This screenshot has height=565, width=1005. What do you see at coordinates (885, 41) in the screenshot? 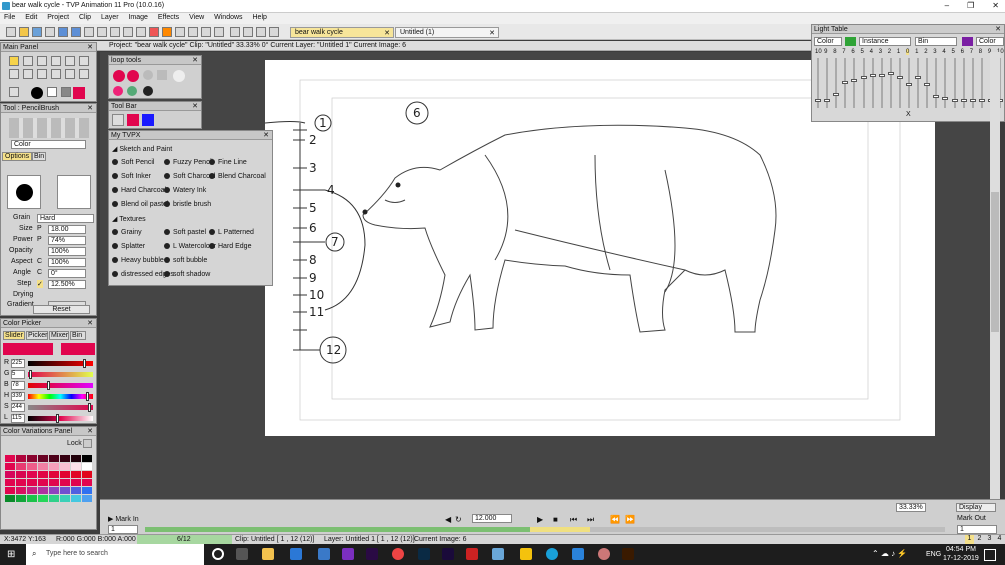
I see `instance-select: Instance` at bounding box center [885, 41].